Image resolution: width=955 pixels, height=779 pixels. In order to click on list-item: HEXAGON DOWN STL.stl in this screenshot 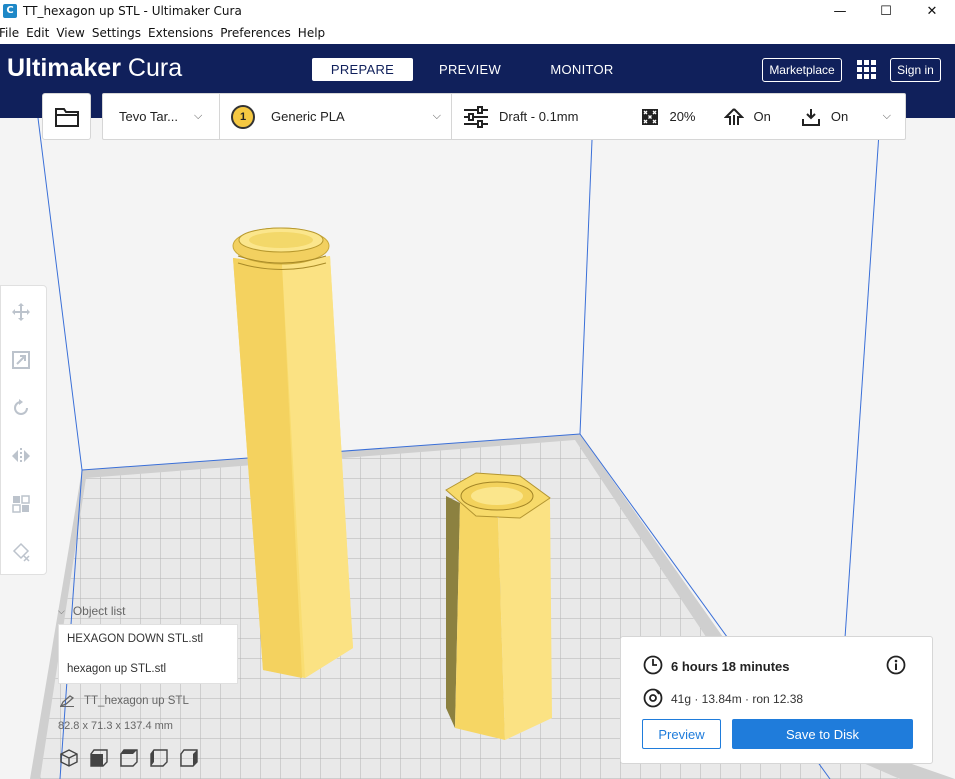, I will do `click(135, 639)`.